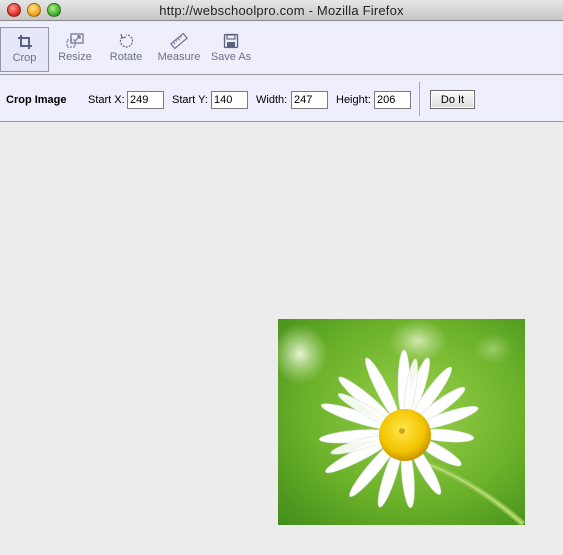  Describe the element at coordinates (75, 40) in the screenshot. I see `resize-icon` at that location.